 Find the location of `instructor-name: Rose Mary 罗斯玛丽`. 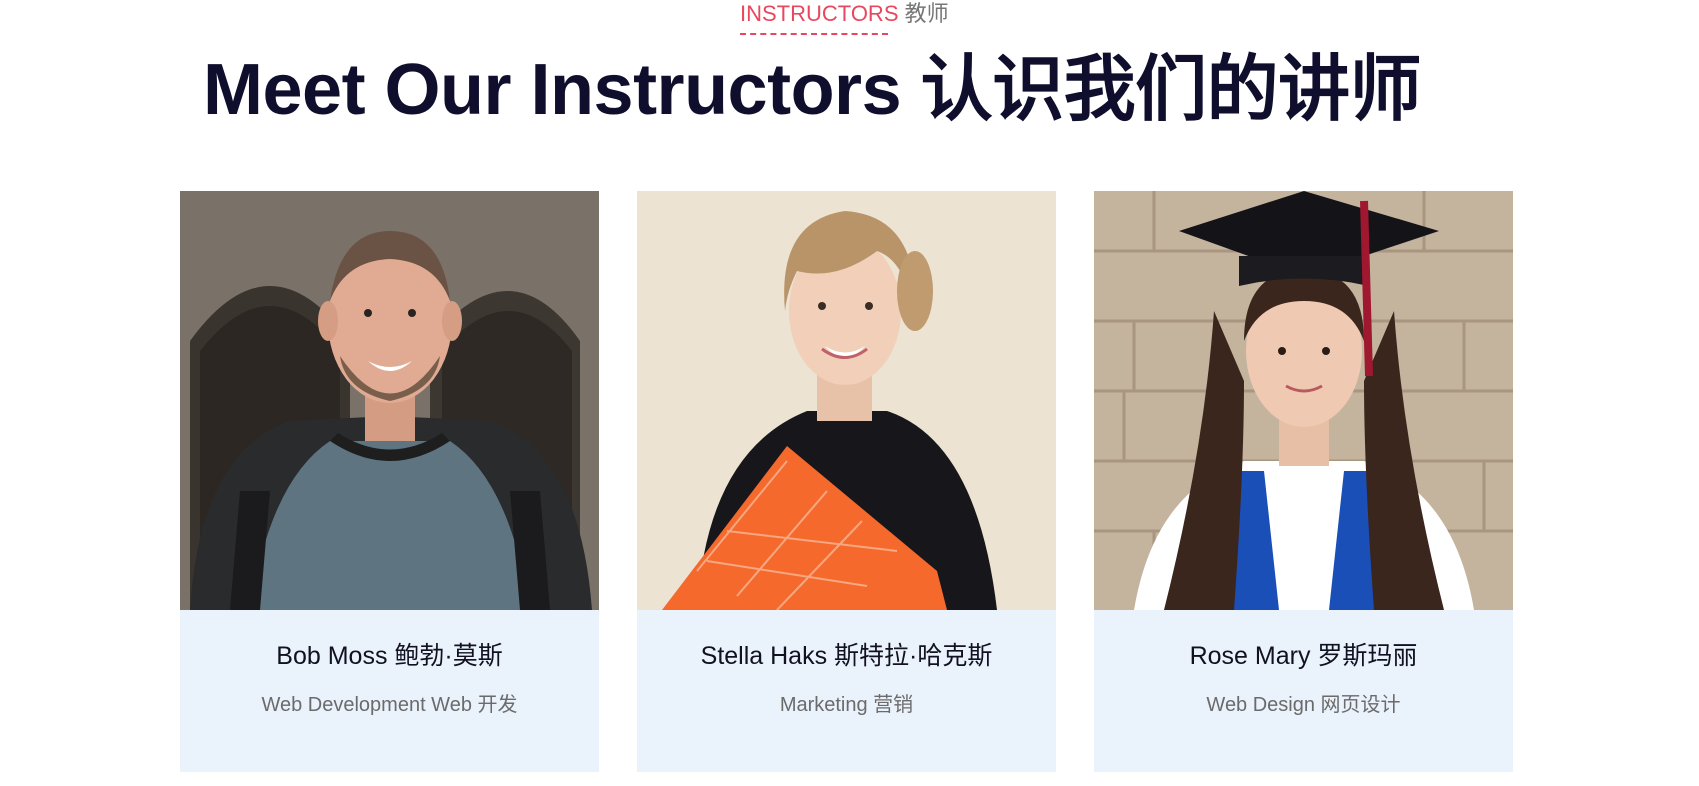

instructor-name: Rose Mary 罗斯玛丽 is located at coordinates (1303, 656).